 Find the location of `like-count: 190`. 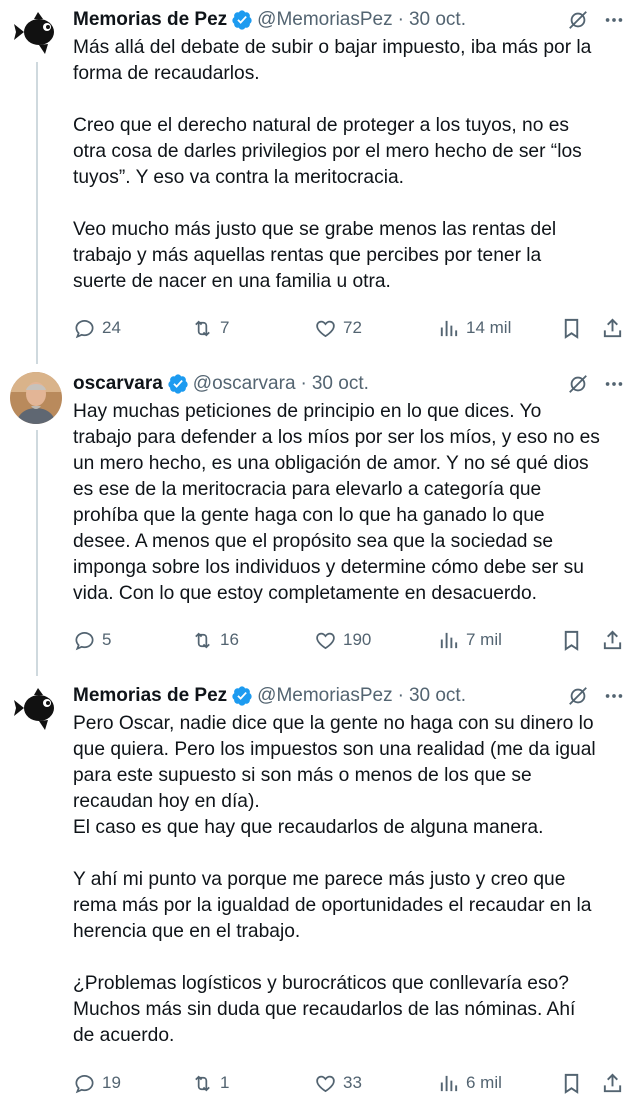

like-count: 190 is located at coordinates (357, 639).